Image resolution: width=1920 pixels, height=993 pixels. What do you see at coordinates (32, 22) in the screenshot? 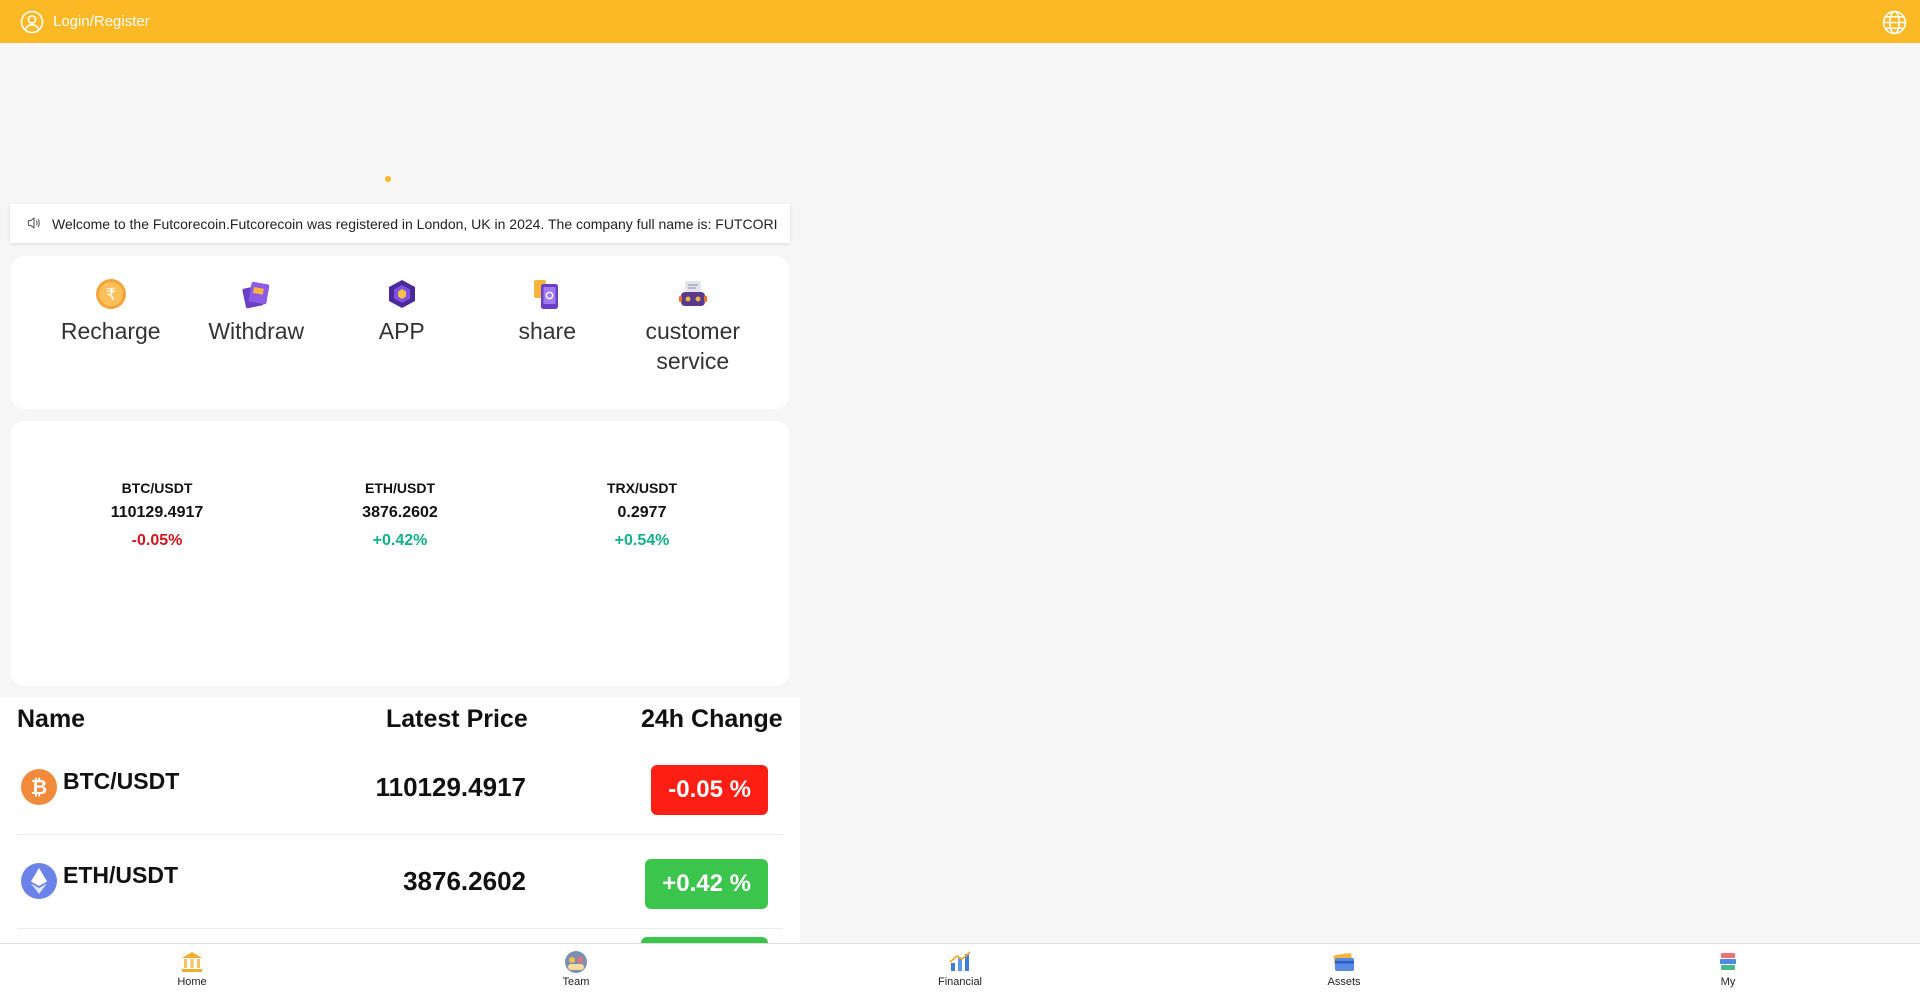
I see `user-avatar-icon` at bounding box center [32, 22].